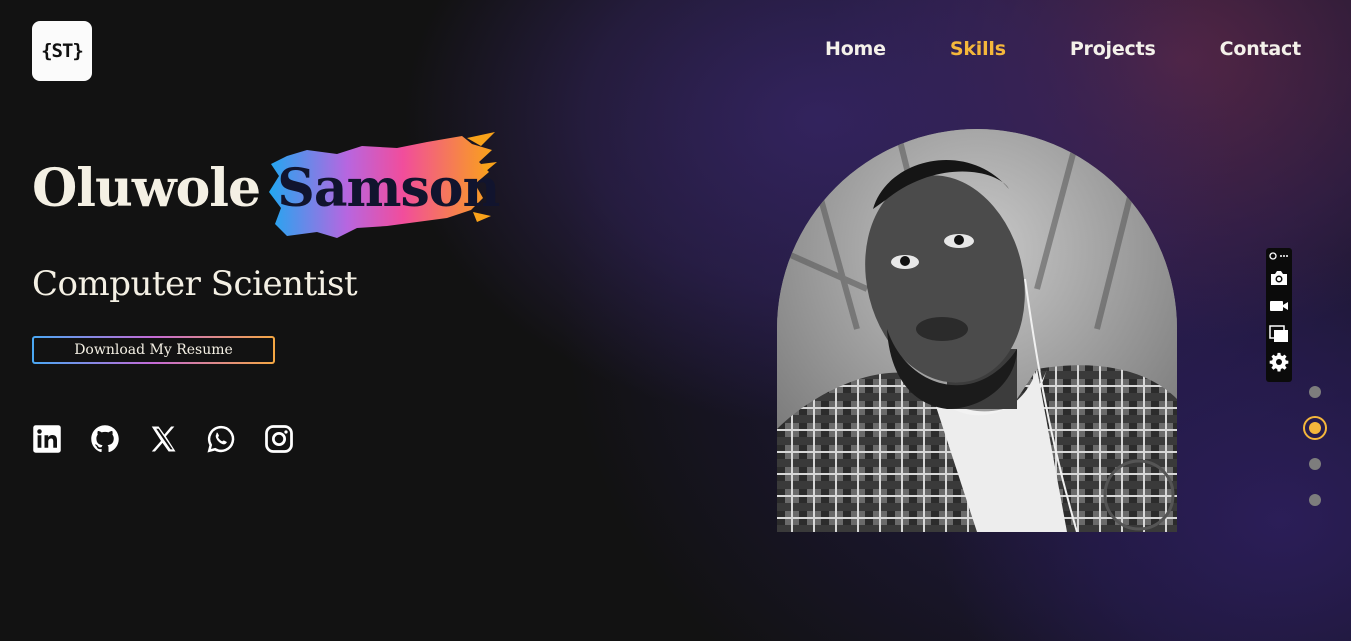 The image size is (1351, 641). What do you see at coordinates (978, 49) in the screenshot?
I see `nav-skills: Skills` at bounding box center [978, 49].